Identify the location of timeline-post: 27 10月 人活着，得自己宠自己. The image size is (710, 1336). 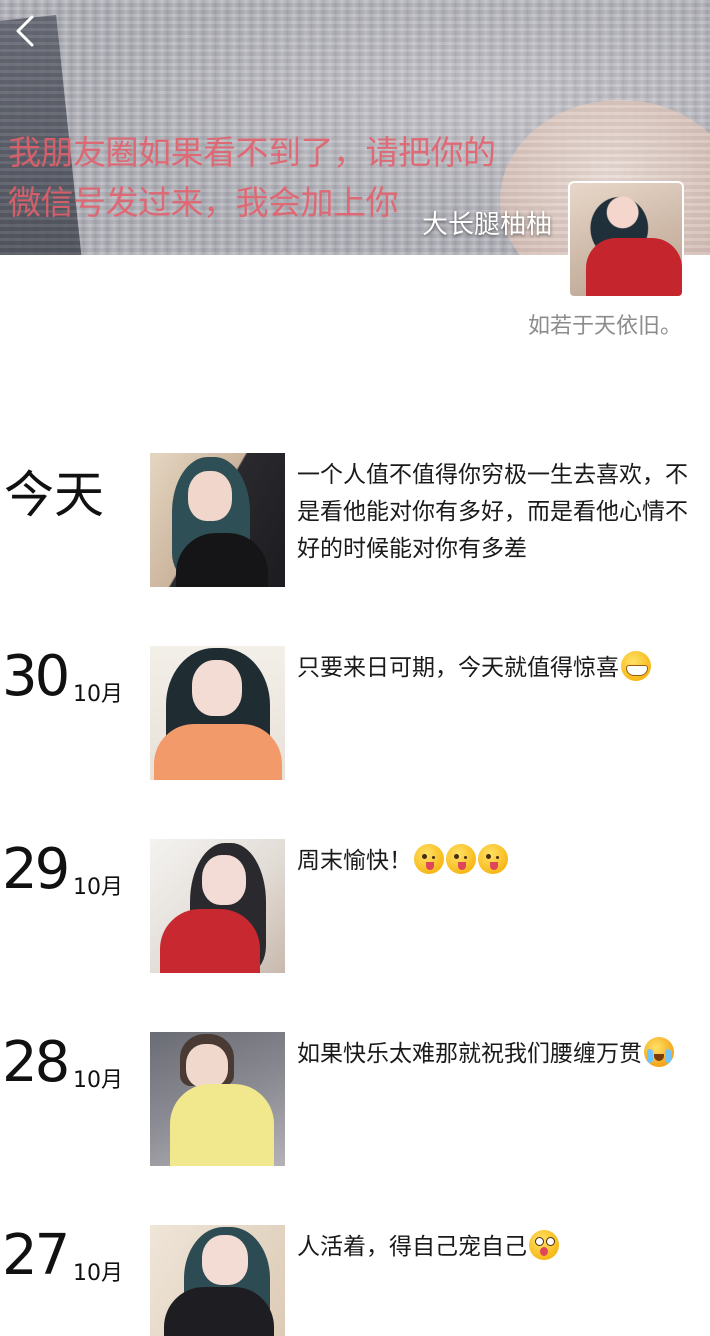
(355, 1279).